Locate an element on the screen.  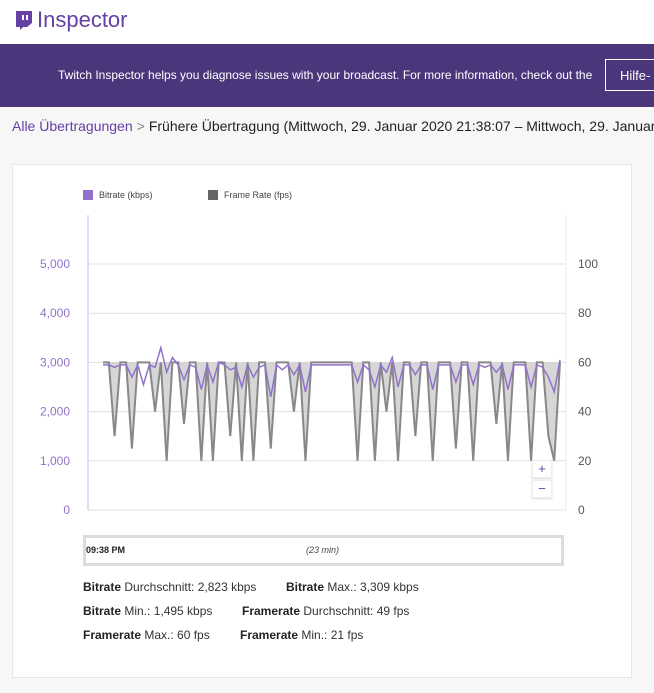
right-tick-label: 100 is located at coordinates (588, 264).